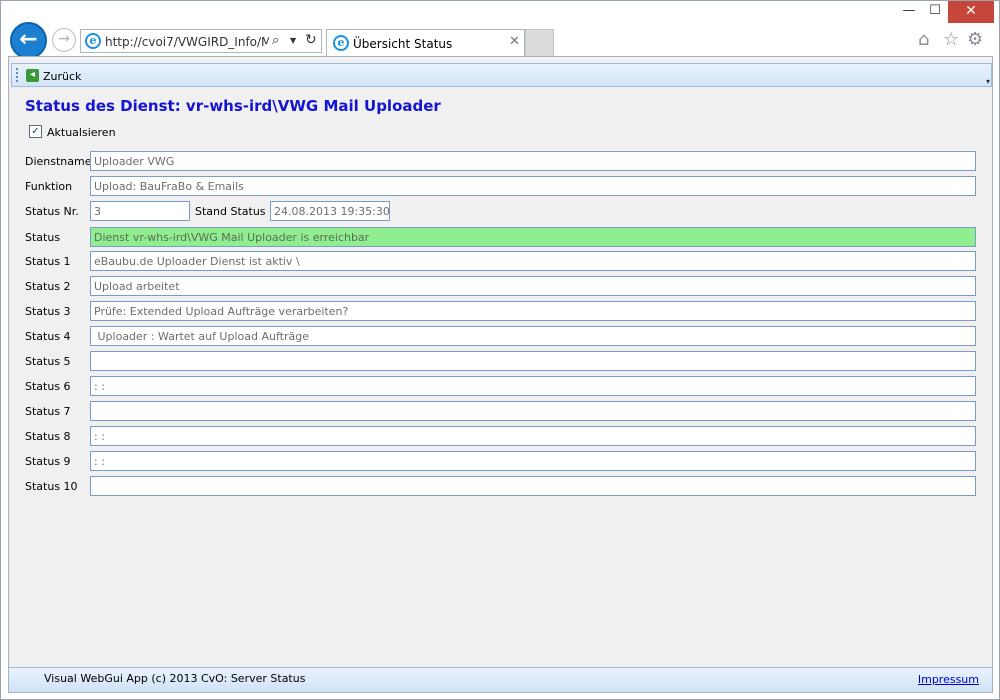 Image resolution: width=1000 pixels, height=700 pixels. I want to click on field-status-1: eBaubu.de Uploader Dienst ist aktiv \, so click(533, 261).